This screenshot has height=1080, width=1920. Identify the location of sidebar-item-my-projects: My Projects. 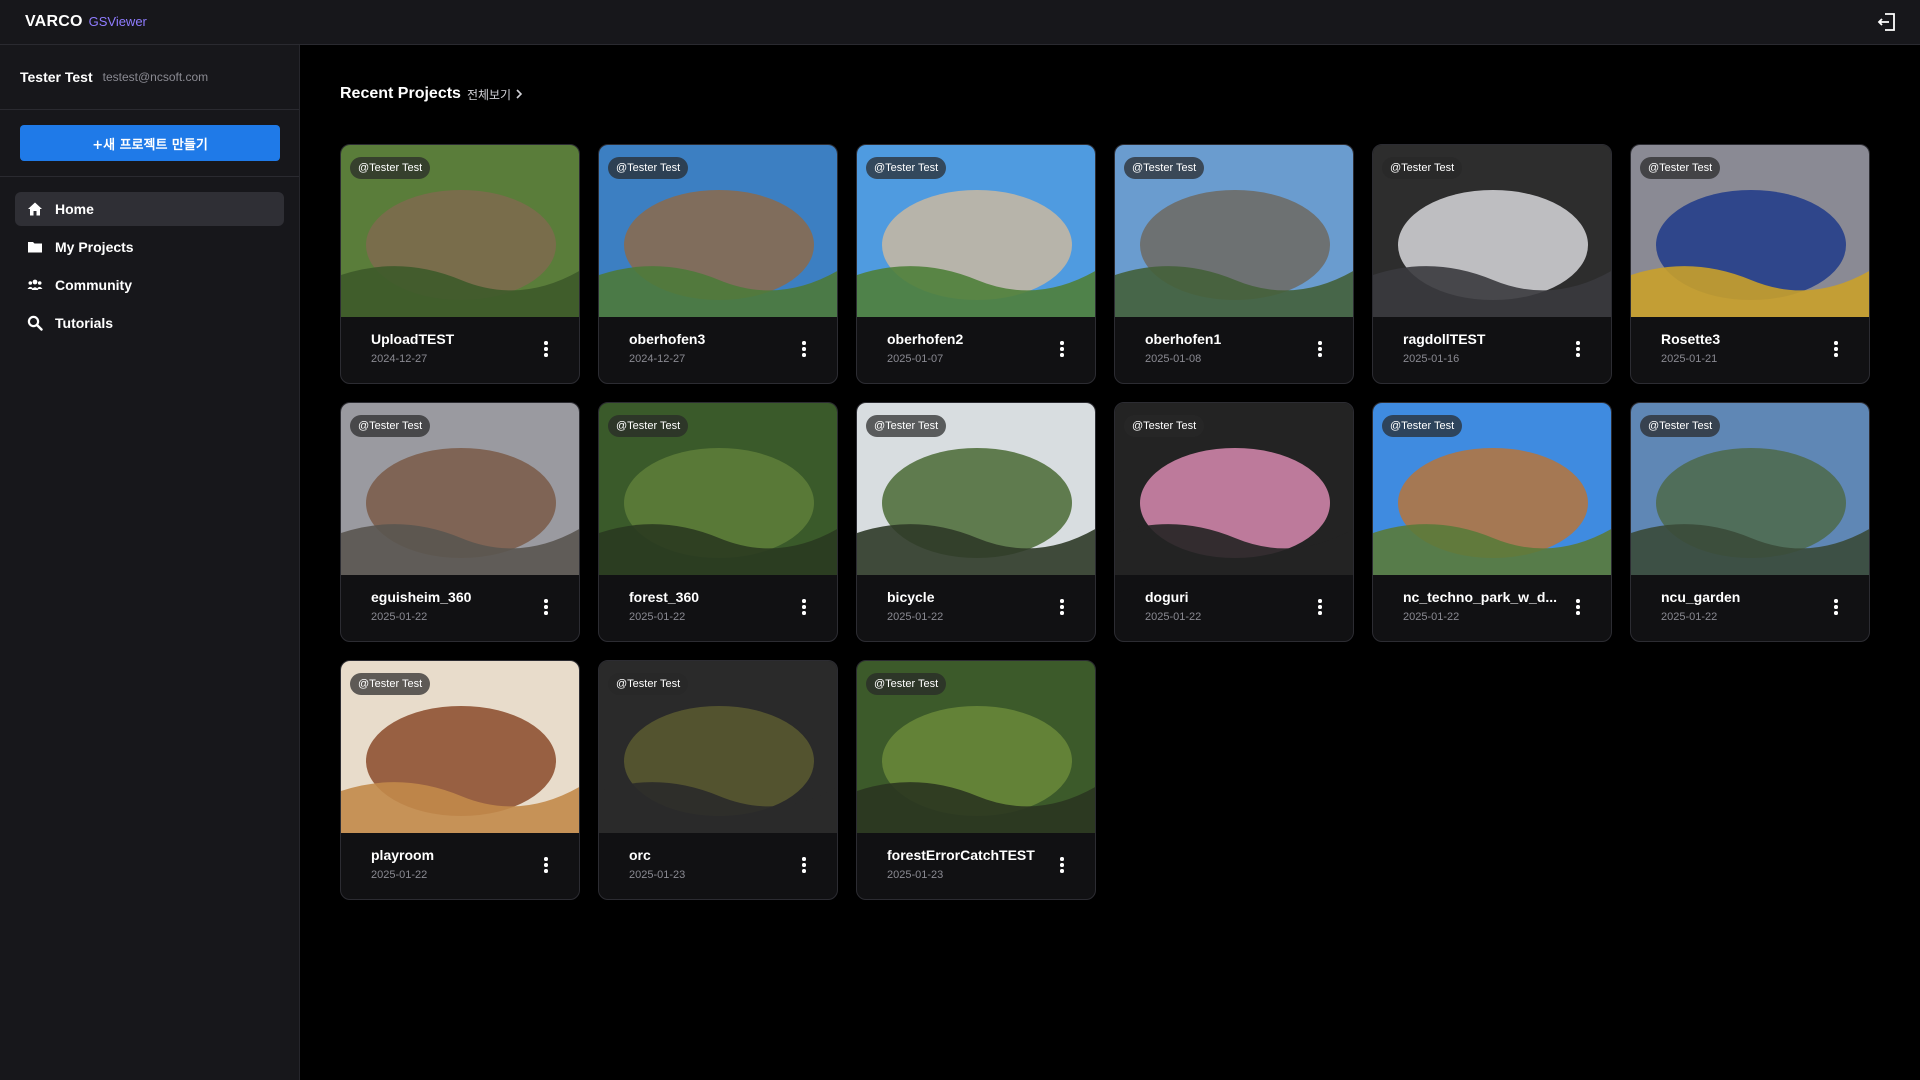
(149, 247).